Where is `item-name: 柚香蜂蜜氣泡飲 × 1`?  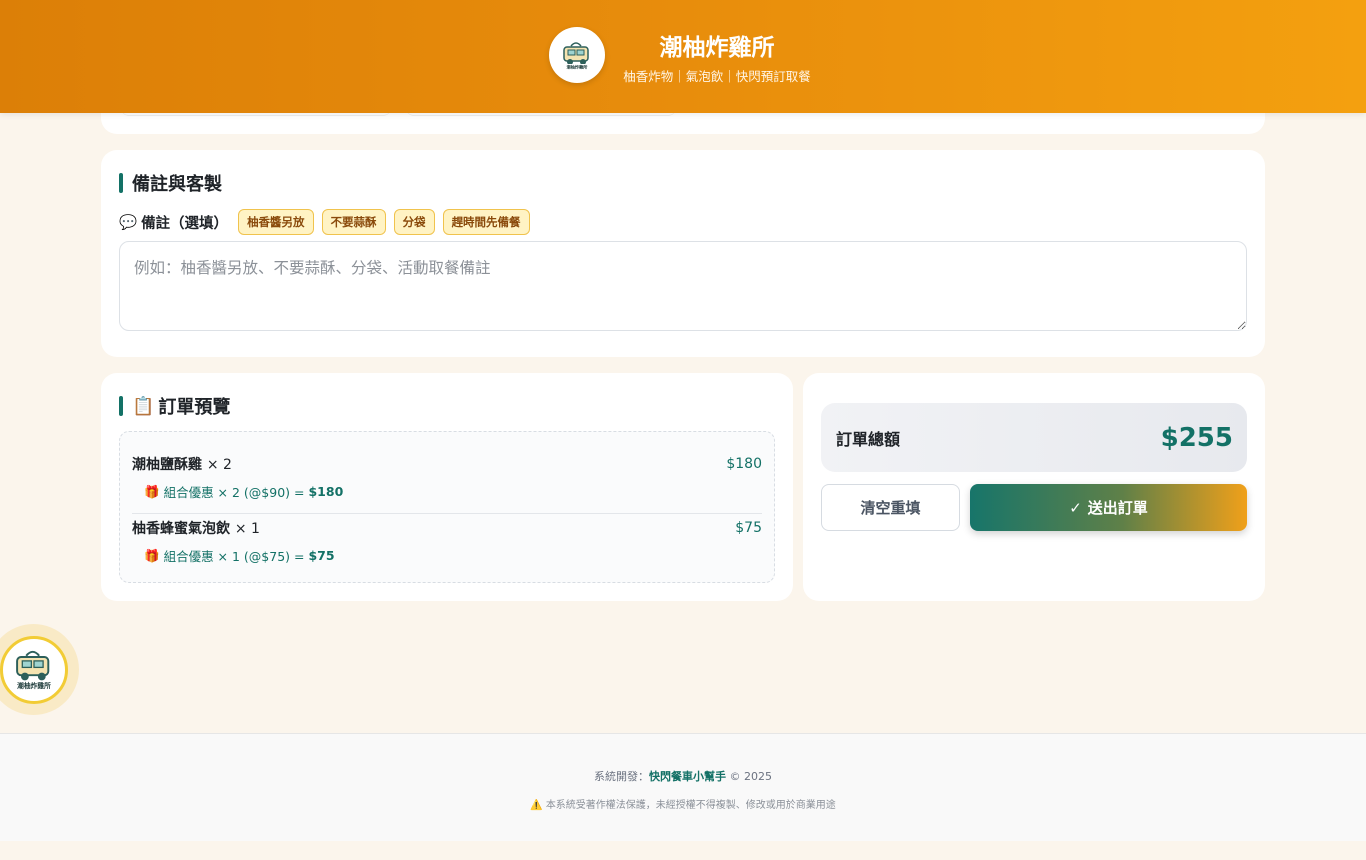 item-name: 柚香蜂蜜氣泡飲 × 1 is located at coordinates (196, 529).